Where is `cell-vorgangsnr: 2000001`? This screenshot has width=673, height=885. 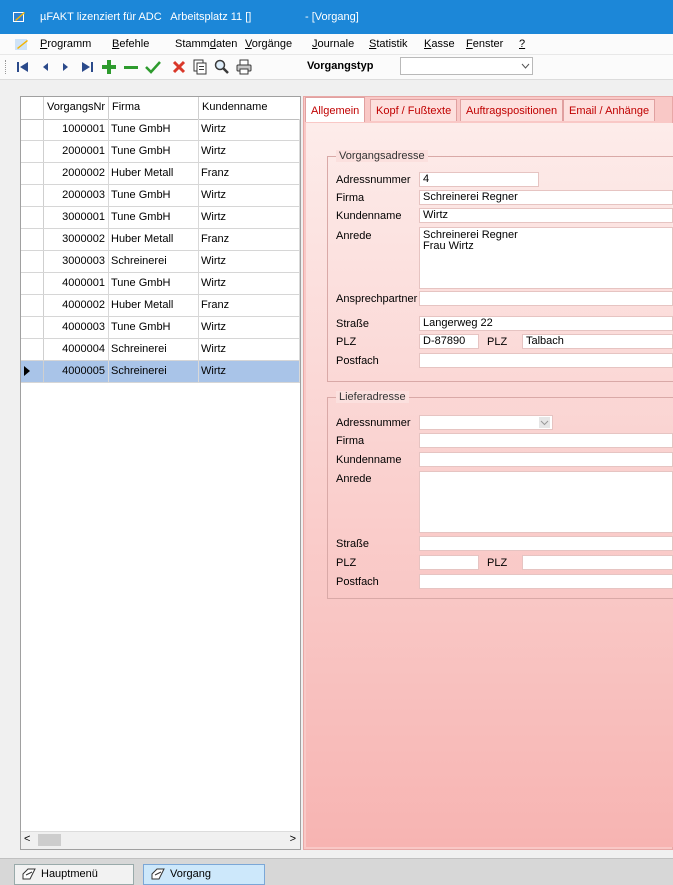
cell-vorgangsnr: 2000001 is located at coordinates (76, 151).